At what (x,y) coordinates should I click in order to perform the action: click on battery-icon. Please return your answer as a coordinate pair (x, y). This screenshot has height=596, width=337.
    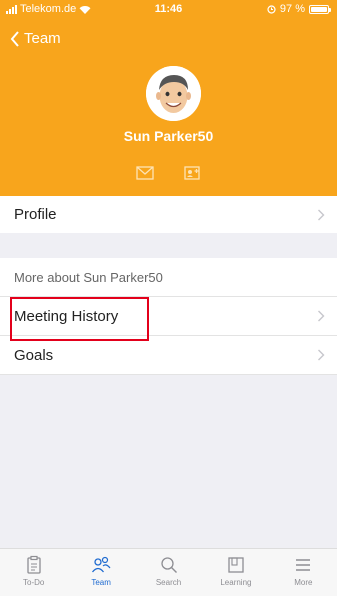
    Looking at the image, I should click on (320, 9).